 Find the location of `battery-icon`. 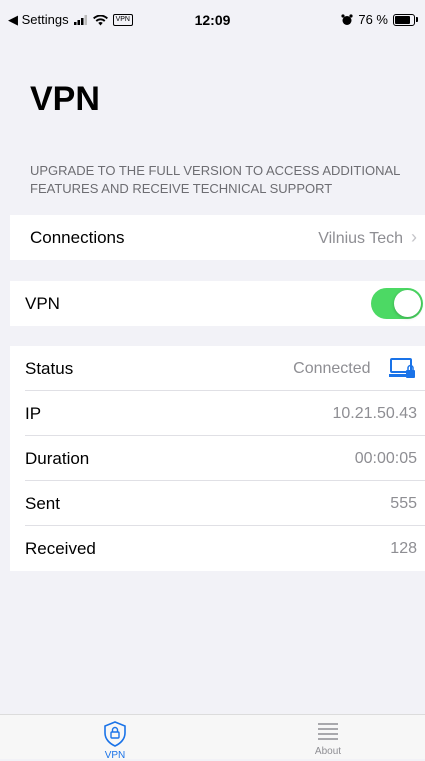

battery-icon is located at coordinates (405, 19).